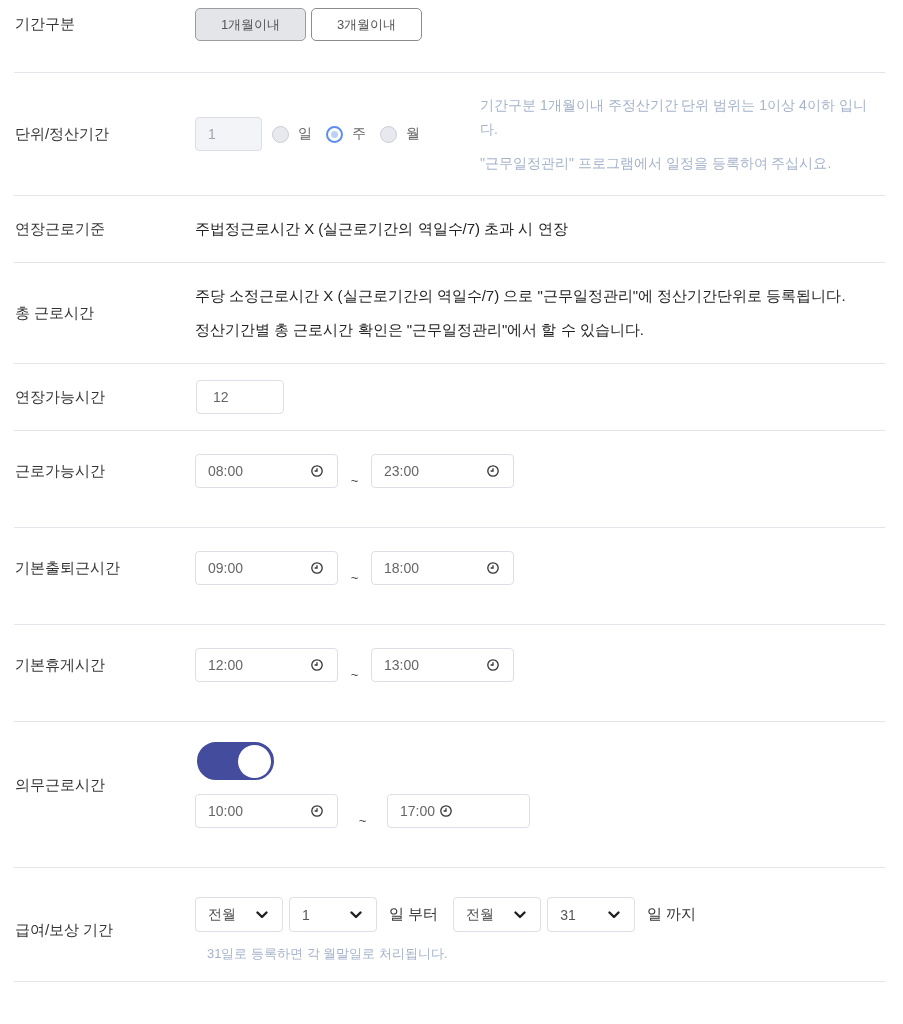 The height and width of the screenshot is (1024, 903). What do you see at coordinates (67, 568) in the screenshot?
I see `field-label: 기본출퇴근시간` at bounding box center [67, 568].